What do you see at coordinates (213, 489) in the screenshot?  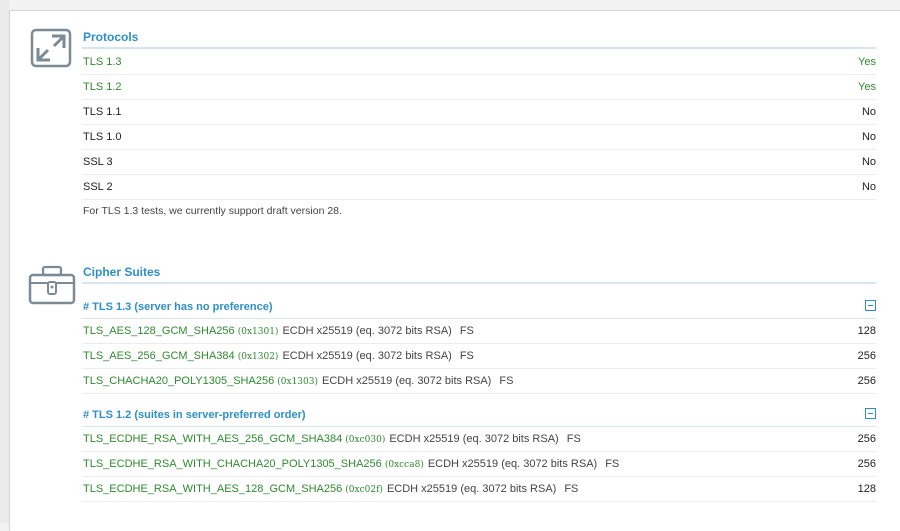 I see `suite-name: TLS_ECDHE_RSA_WITH_AES_128_GCM_SHA256` at bounding box center [213, 489].